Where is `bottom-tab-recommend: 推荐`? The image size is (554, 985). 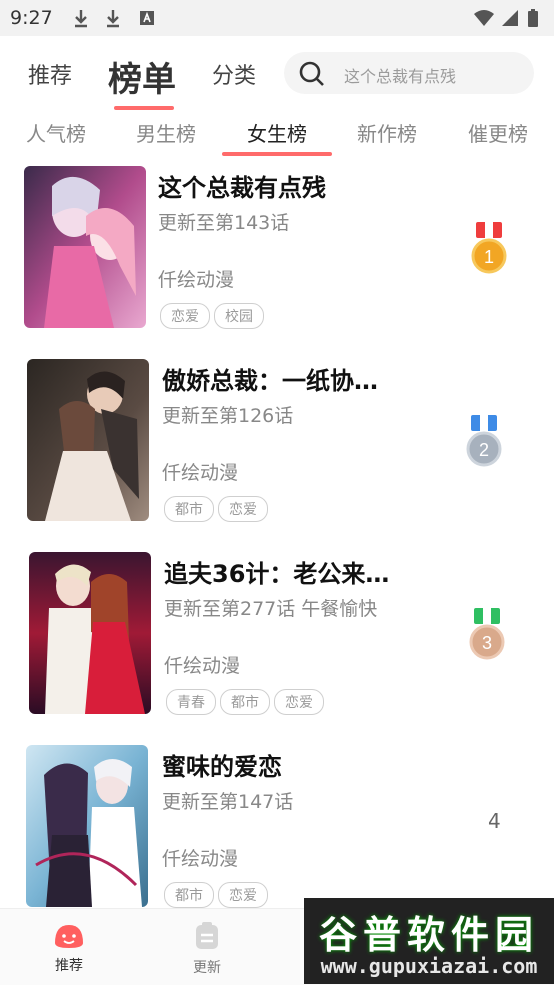
bottom-tab-recommend: 推荐 is located at coordinates (69, 948).